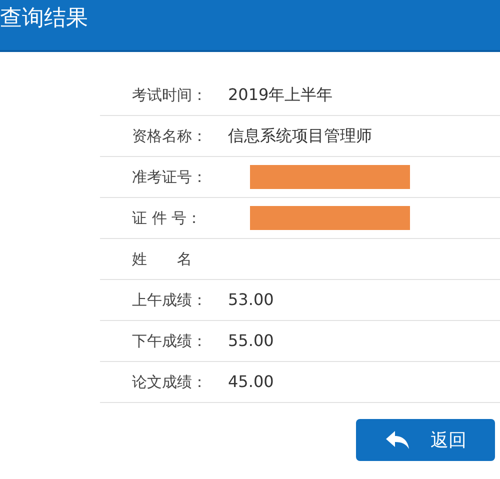 This screenshot has height=479, width=500. Describe the element at coordinates (169, 341) in the screenshot. I see `field-label: 下午成绩：` at that location.